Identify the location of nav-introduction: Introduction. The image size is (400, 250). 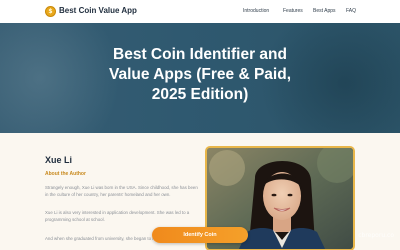
(256, 11).